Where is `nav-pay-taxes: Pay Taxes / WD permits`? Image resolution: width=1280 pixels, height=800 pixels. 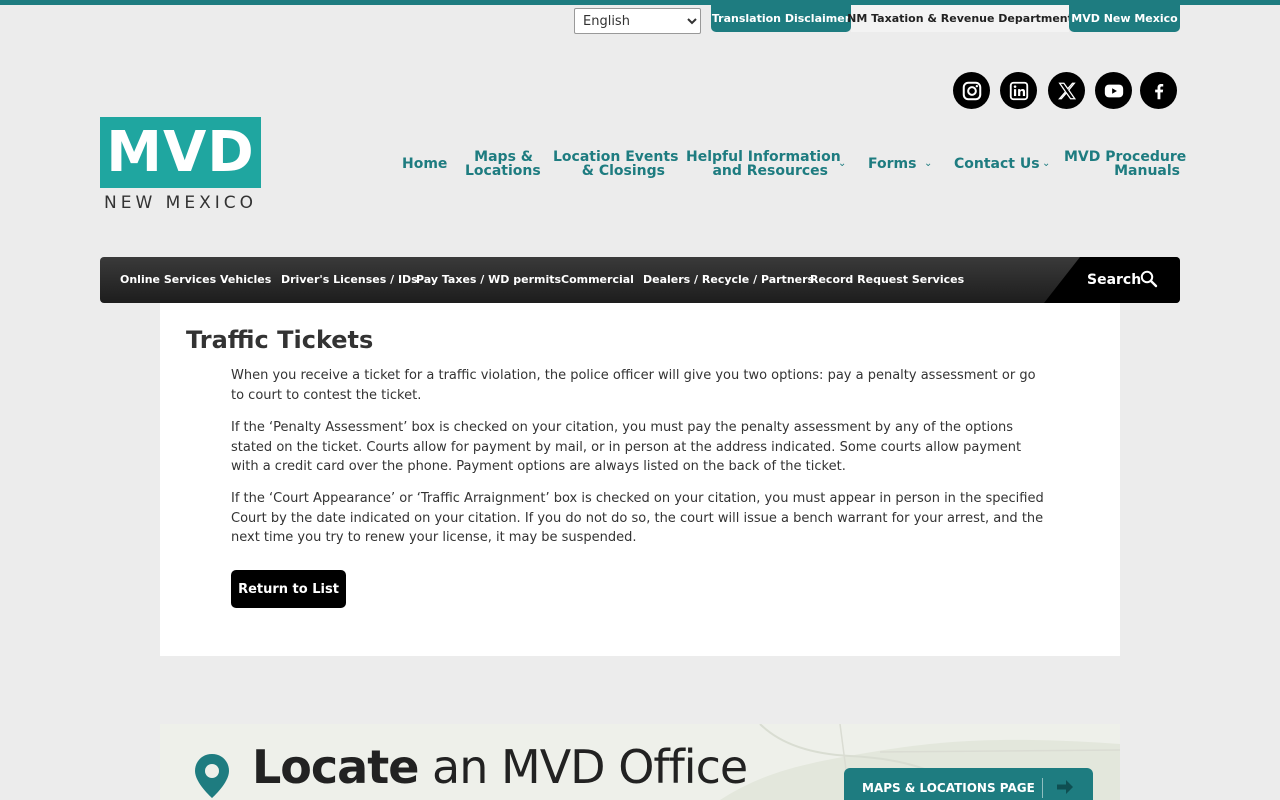
nav-pay-taxes: Pay Taxes / WD permits is located at coordinates (488, 279).